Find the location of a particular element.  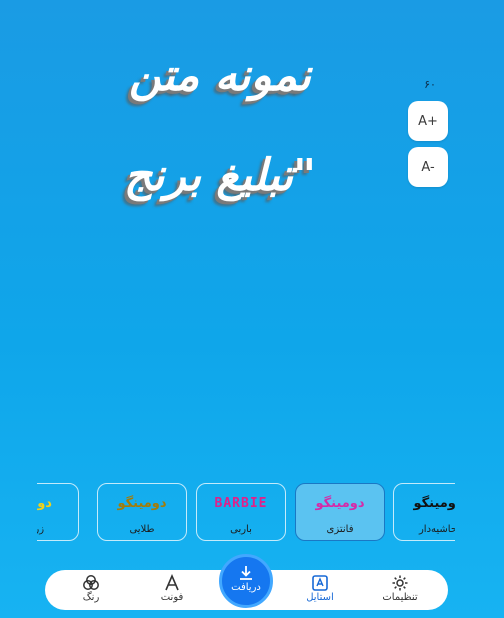

download-label: دریافت is located at coordinates (246, 587).